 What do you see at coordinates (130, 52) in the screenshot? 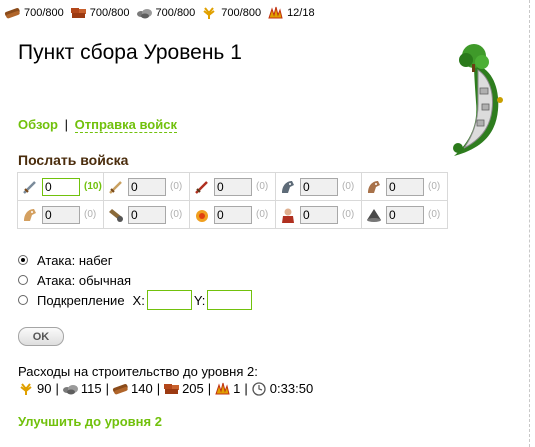
I see `page-title: Пункт сбора Уровень 1` at bounding box center [130, 52].